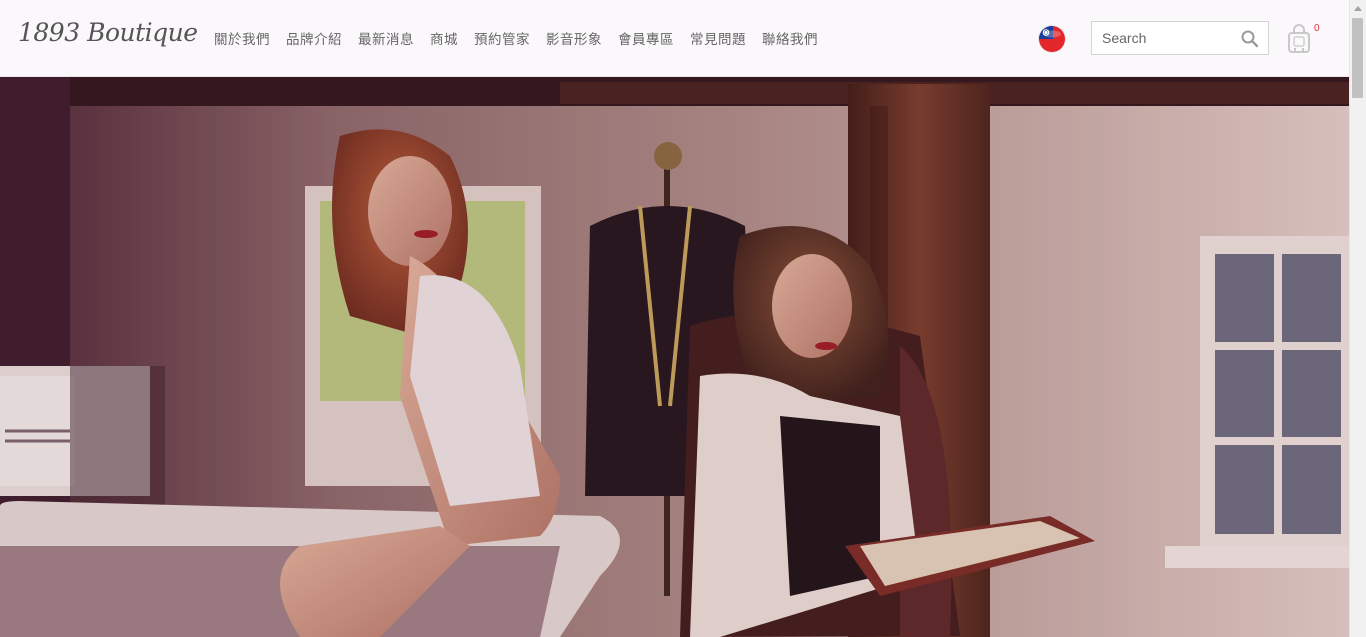  I want to click on cart-count-badge: 0, so click(1317, 28).